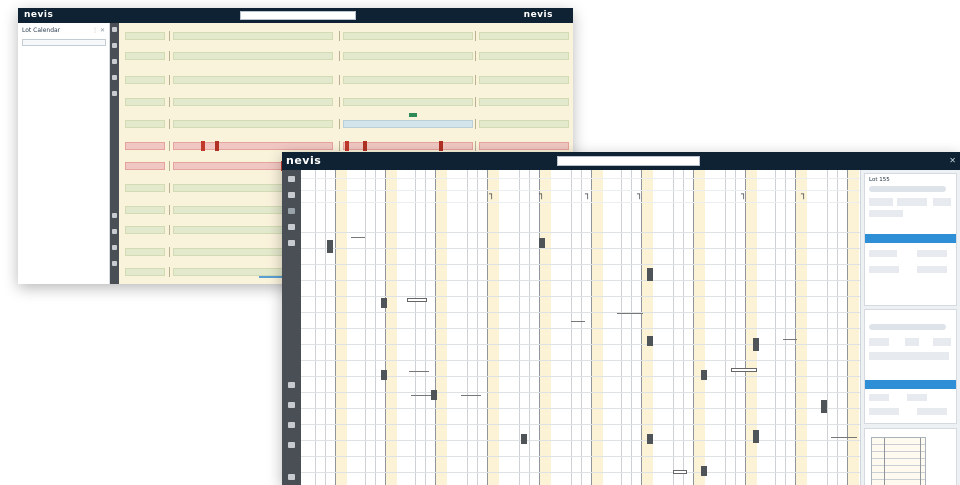 The image size is (960, 485). What do you see at coordinates (291, 327) in the screenshot?
I see `front-toolbar` at bounding box center [291, 327].